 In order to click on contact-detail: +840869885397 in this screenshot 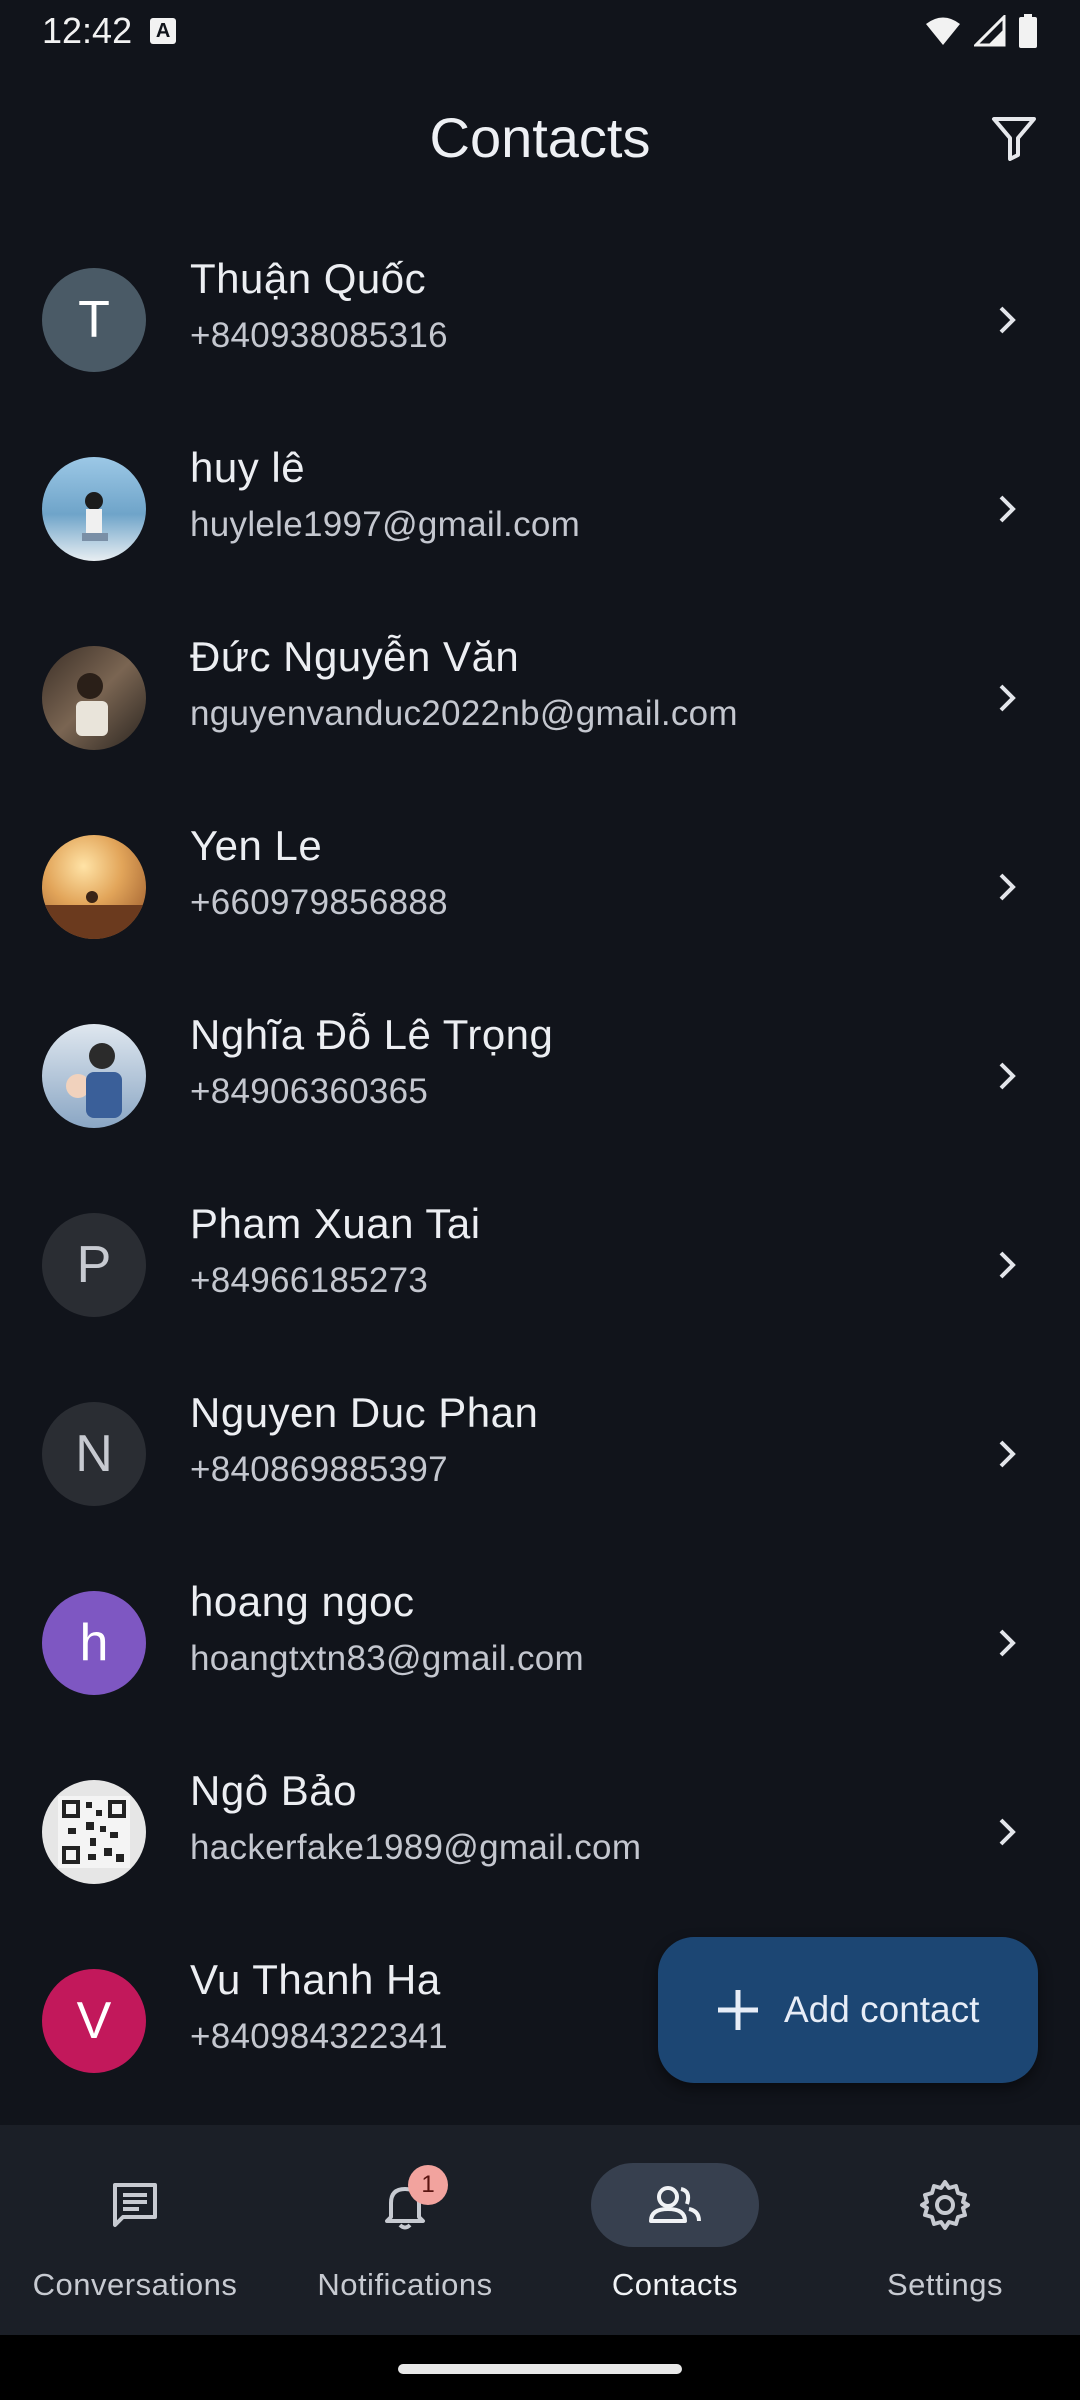, I will do `click(319, 1469)`.